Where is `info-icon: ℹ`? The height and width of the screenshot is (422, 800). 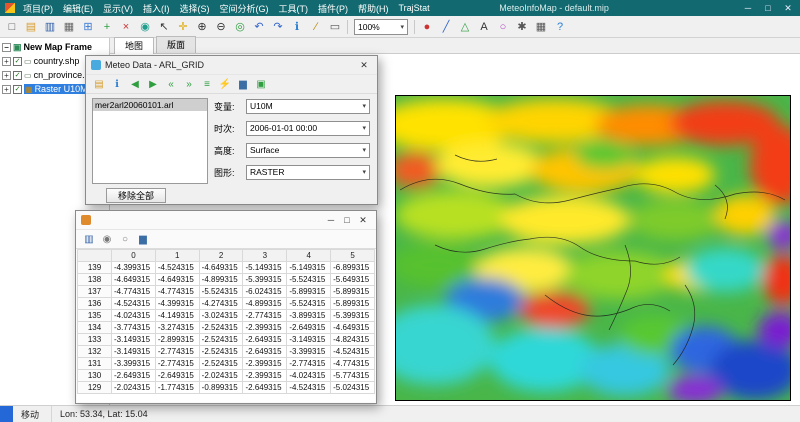 info-icon: ℹ is located at coordinates (117, 84).